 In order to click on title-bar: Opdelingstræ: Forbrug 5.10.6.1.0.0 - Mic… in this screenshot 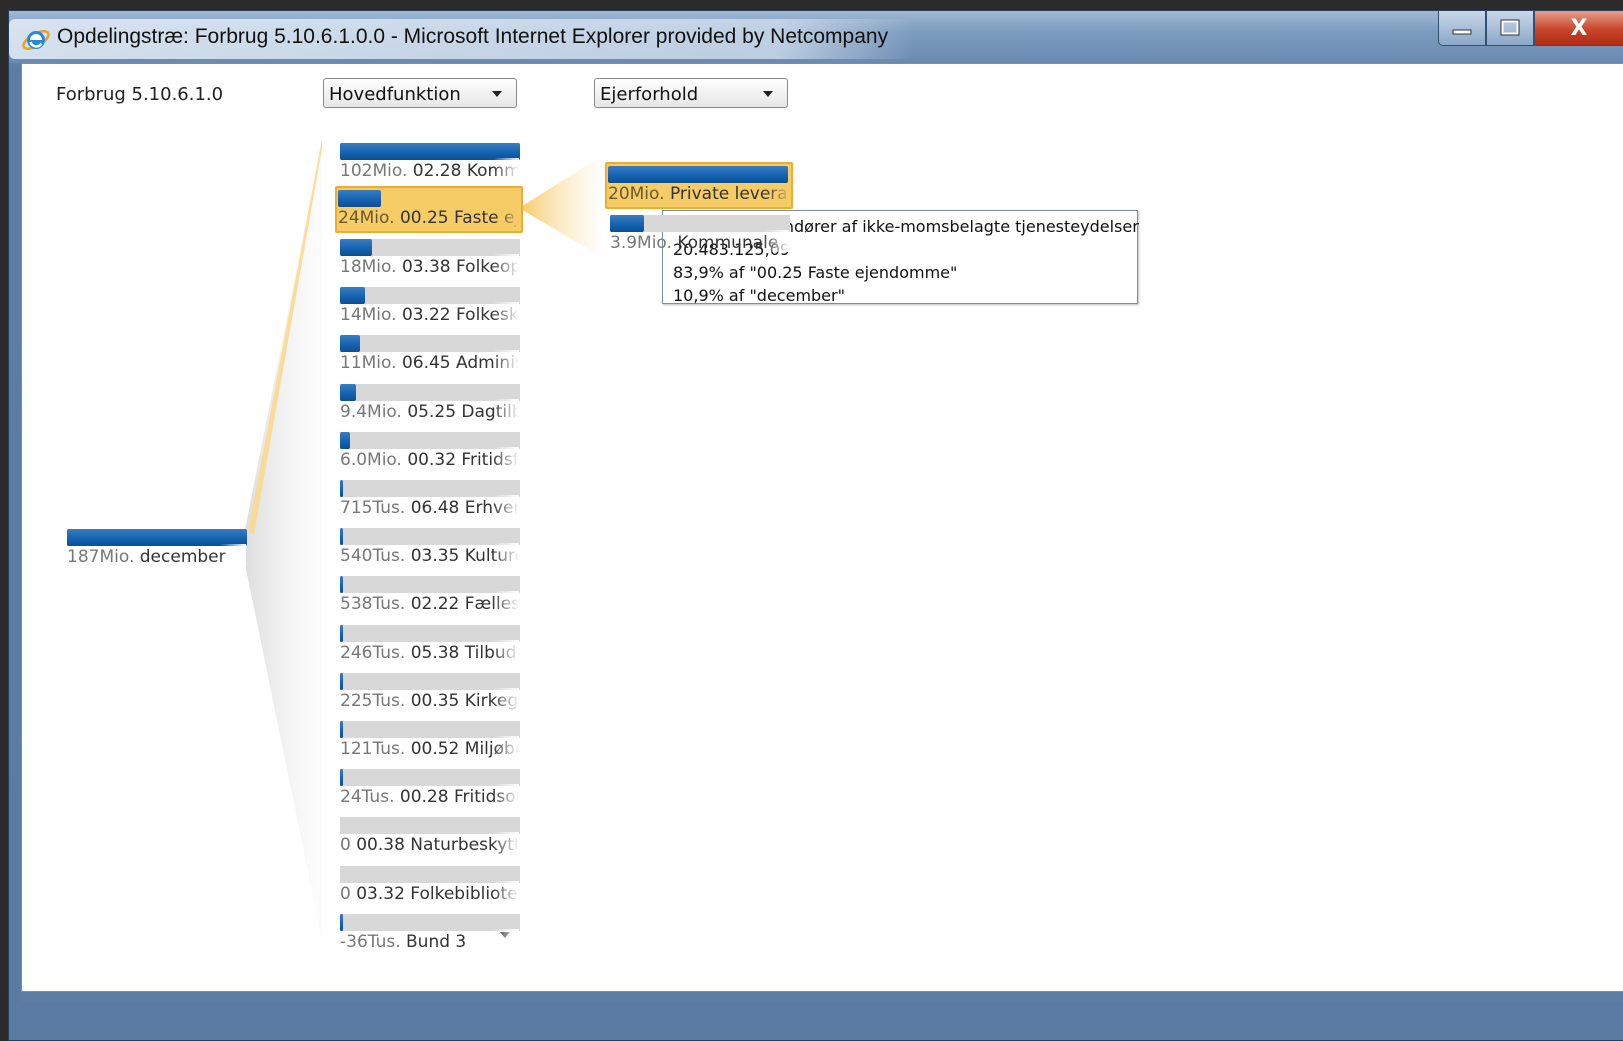, I will do `click(816, 37)`.